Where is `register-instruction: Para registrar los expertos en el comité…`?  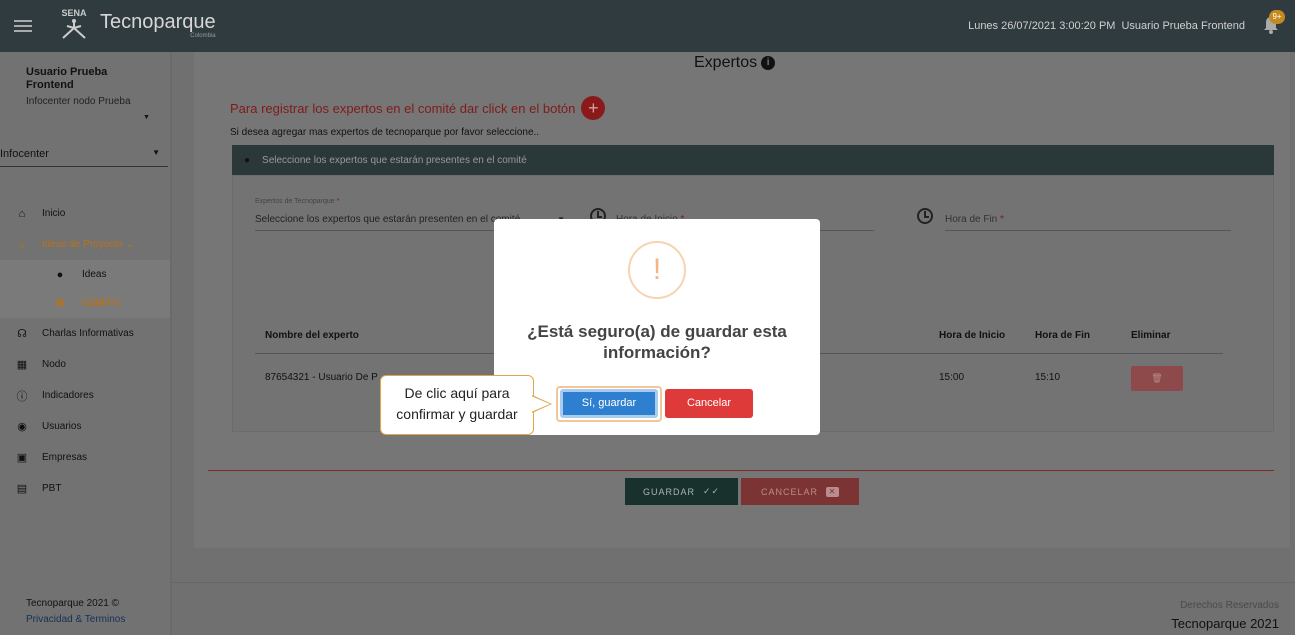 register-instruction: Para registrar los expertos en el comité… is located at coordinates (418, 108).